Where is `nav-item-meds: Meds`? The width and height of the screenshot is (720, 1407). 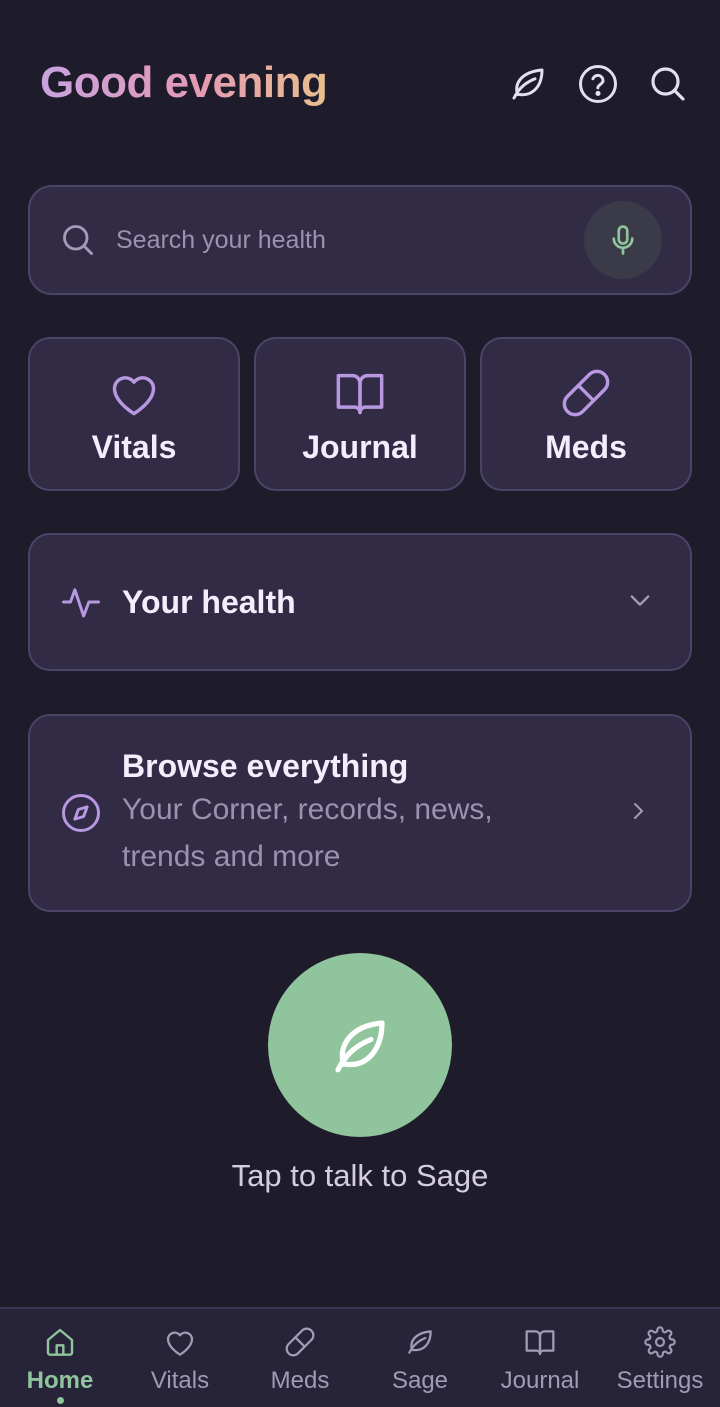 nav-item-meds: Meds is located at coordinates (300, 1358).